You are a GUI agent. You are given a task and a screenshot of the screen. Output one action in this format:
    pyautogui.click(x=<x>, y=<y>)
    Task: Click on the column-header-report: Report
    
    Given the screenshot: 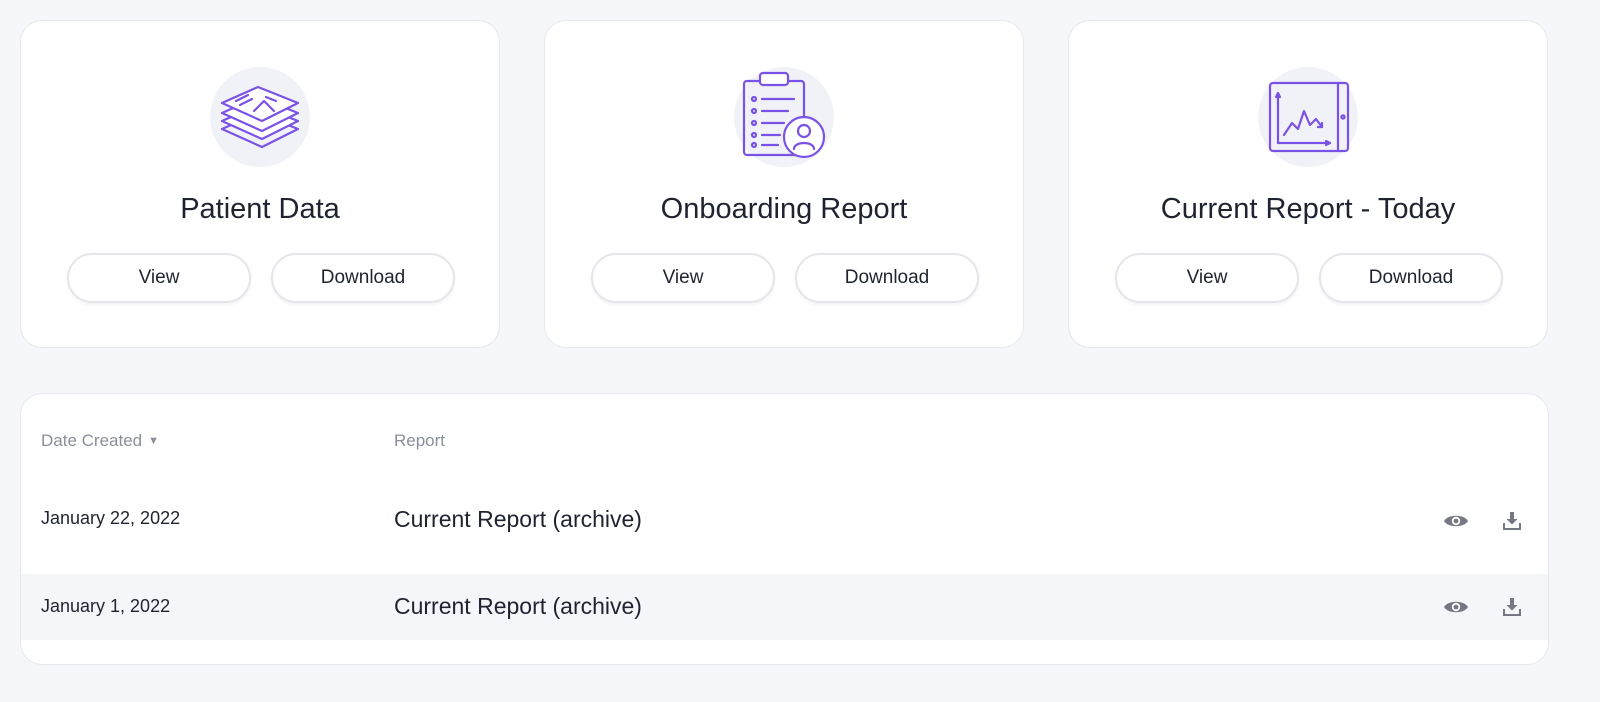 What is the action you would take?
    pyautogui.click(x=420, y=440)
    